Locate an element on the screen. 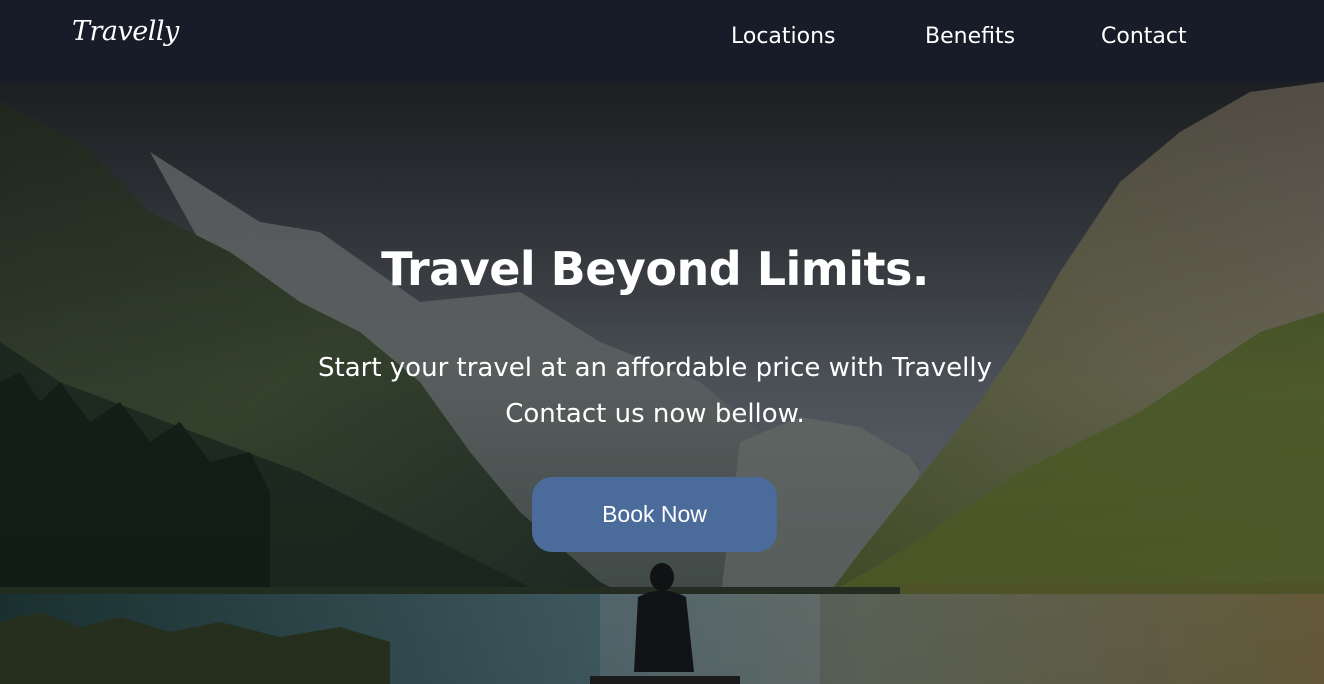  nav-link-contact: Contact is located at coordinates (1144, 36).